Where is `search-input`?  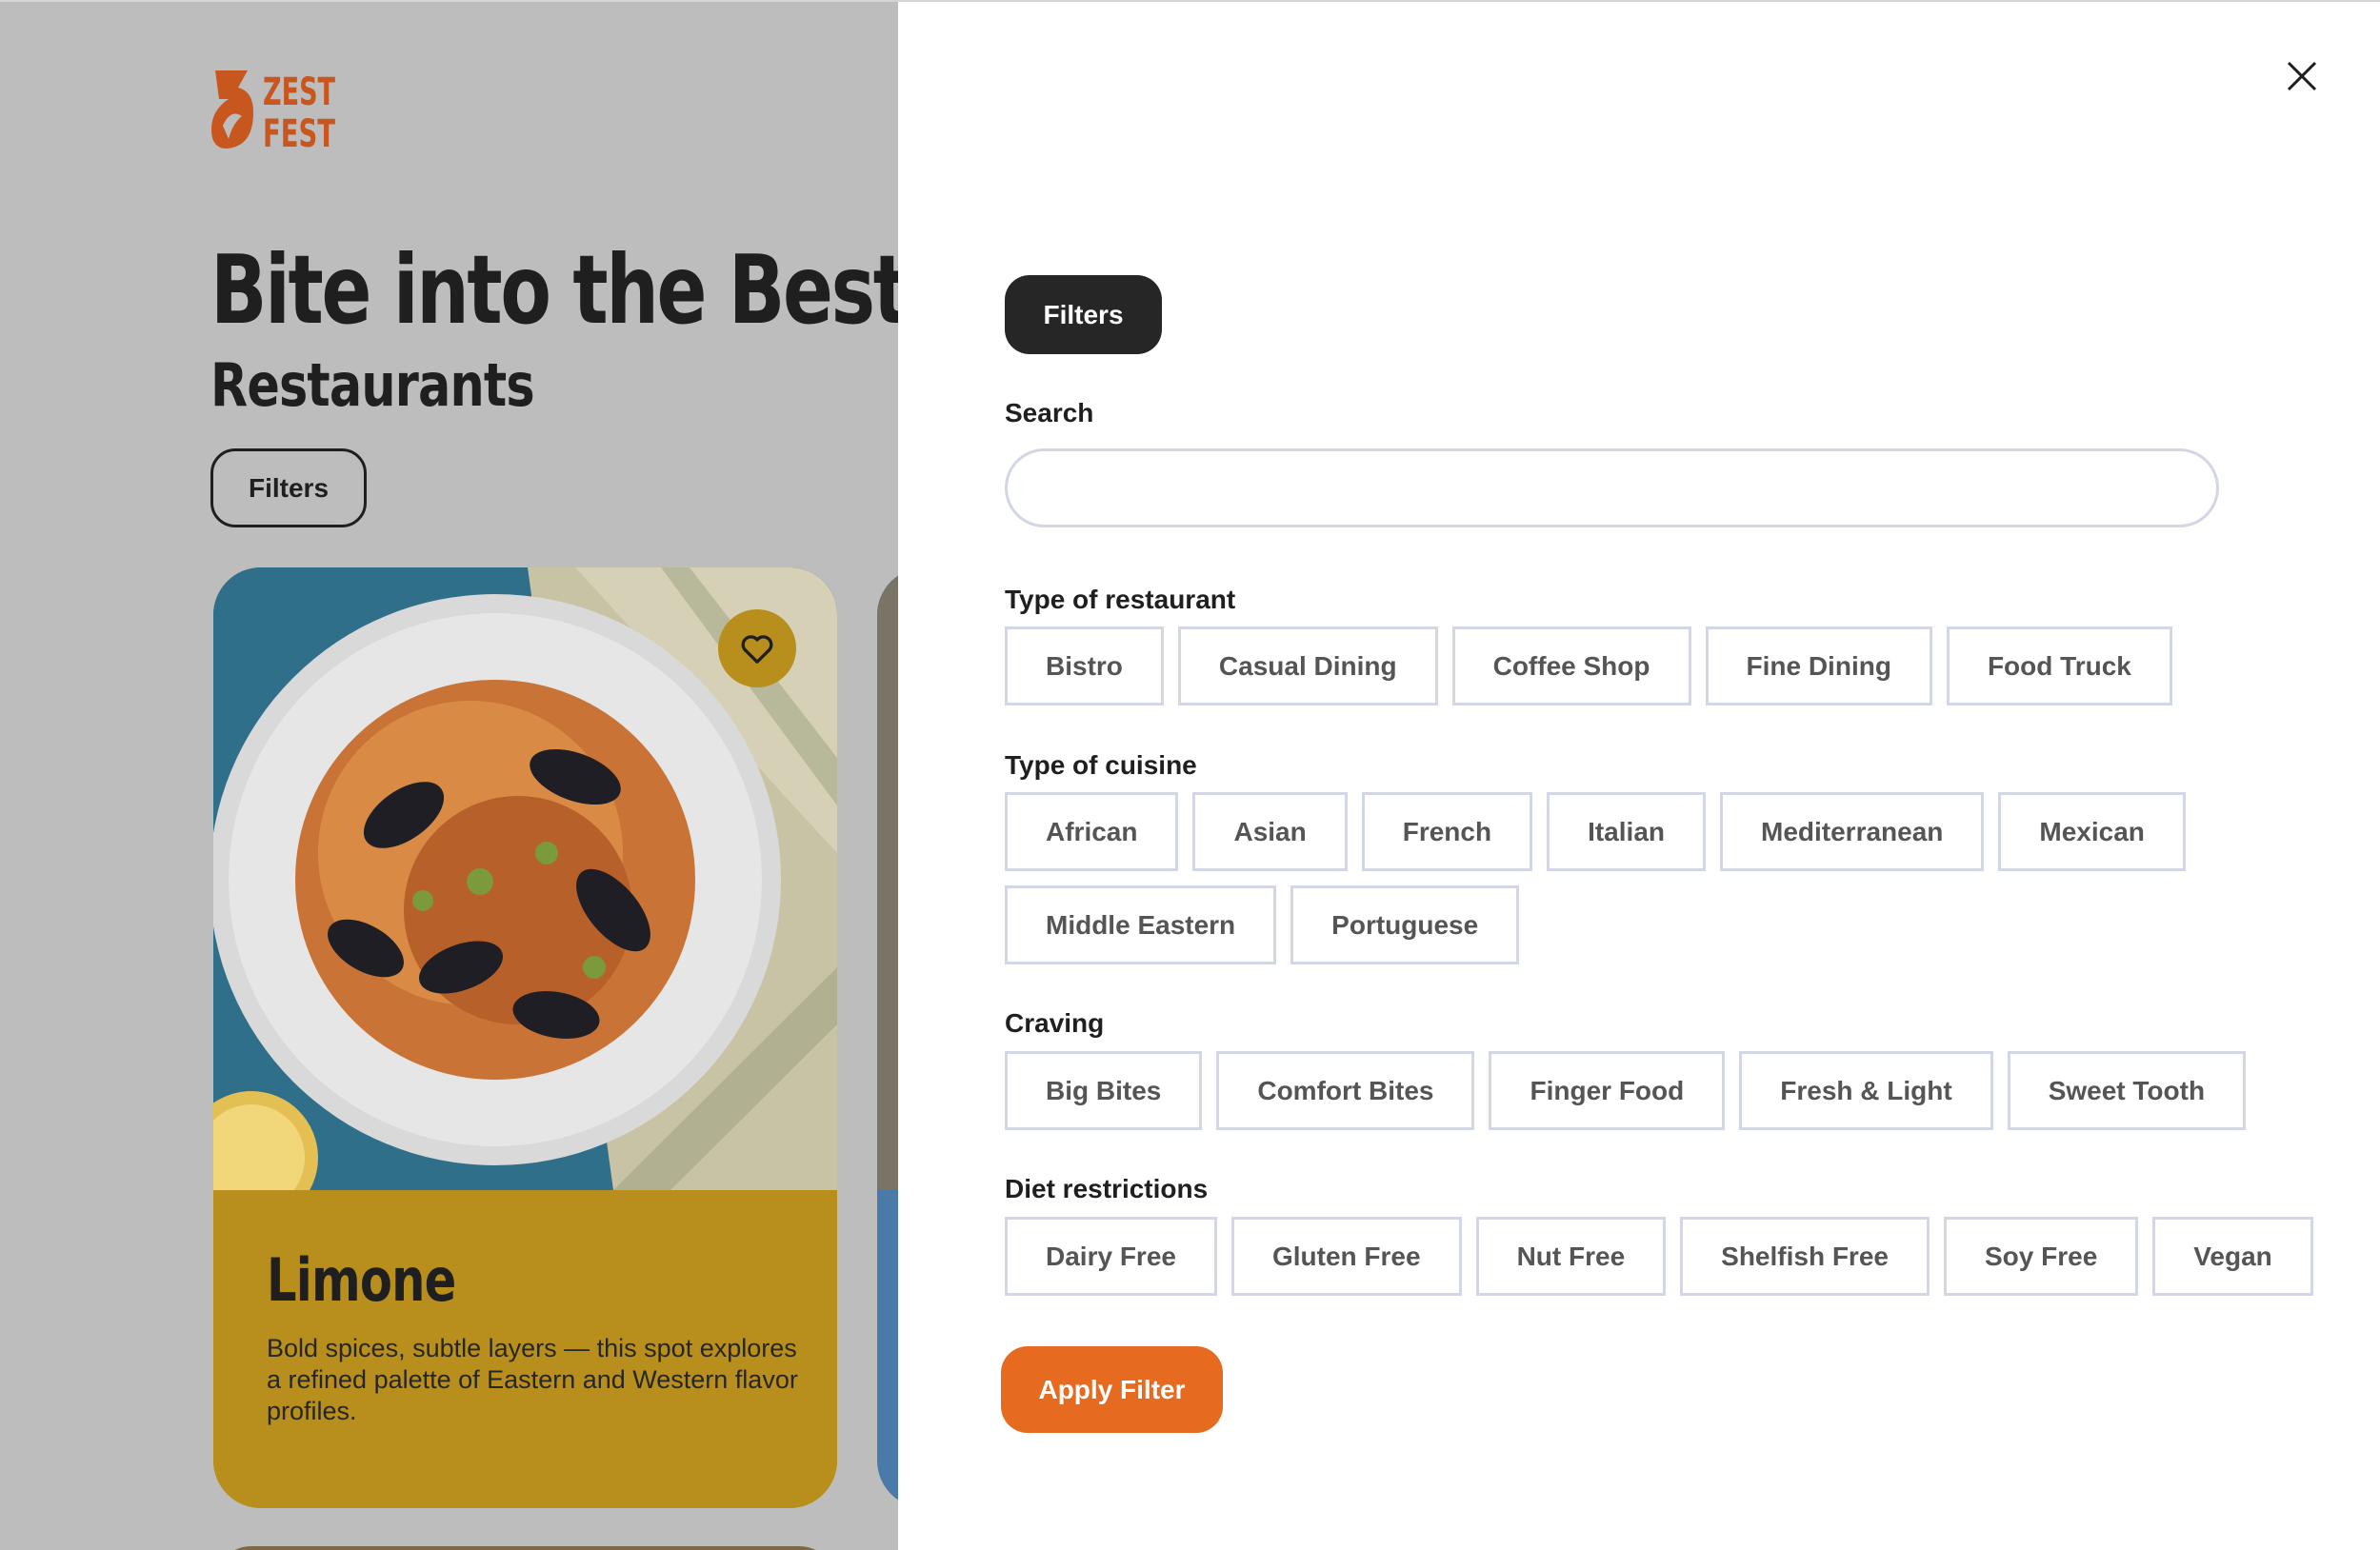
search-input is located at coordinates (1612, 487).